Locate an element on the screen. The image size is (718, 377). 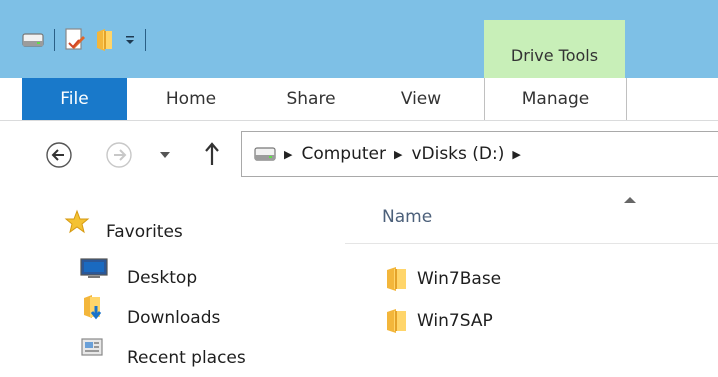
customize-qat-icon is located at coordinates (130, 40).